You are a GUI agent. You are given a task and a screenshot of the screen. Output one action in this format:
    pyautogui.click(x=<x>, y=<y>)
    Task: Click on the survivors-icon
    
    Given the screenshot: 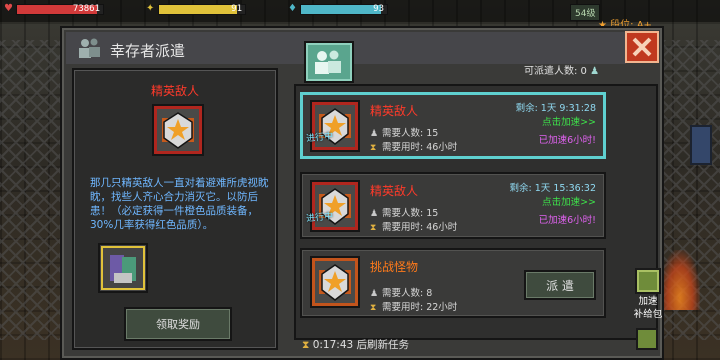 What is the action you would take?
    pyautogui.click(x=89, y=48)
    